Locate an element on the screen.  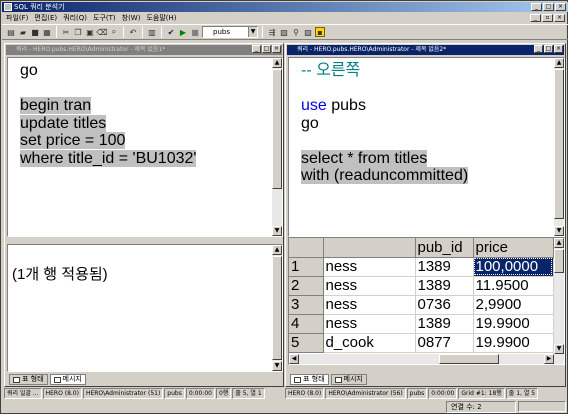
mdi-close-button: × is located at coordinates (559, 18).